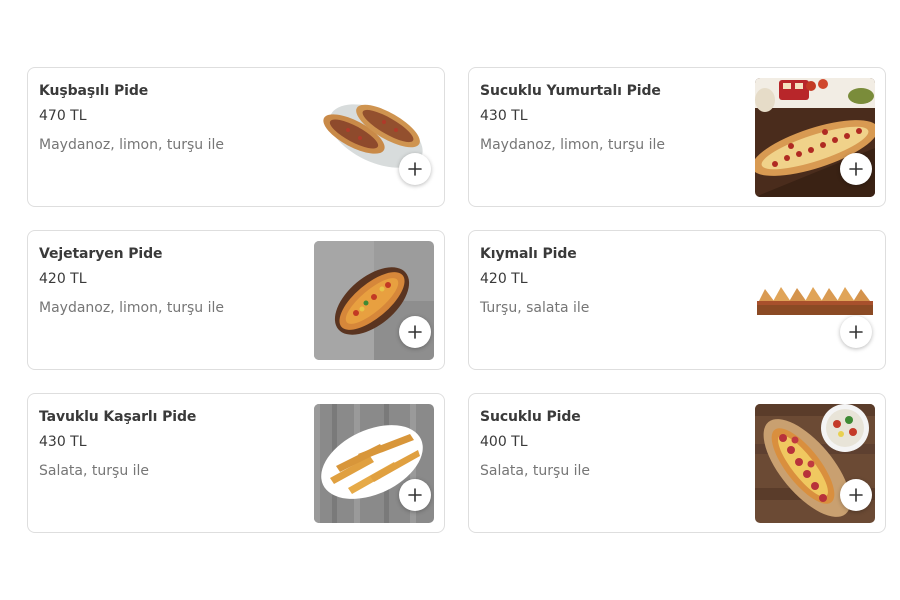 The width and height of the screenshot is (900, 600). What do you see at coordinates (530, 417) in the screenshot?
I see `menu-item-name: Sucuklu Pide` at bounding box center [530, 417].